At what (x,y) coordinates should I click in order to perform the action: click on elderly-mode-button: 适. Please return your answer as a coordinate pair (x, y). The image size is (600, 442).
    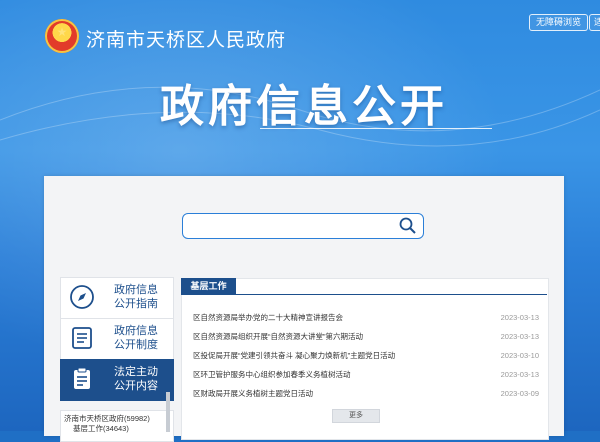
    Looking at the image, I should click on (594, 22).